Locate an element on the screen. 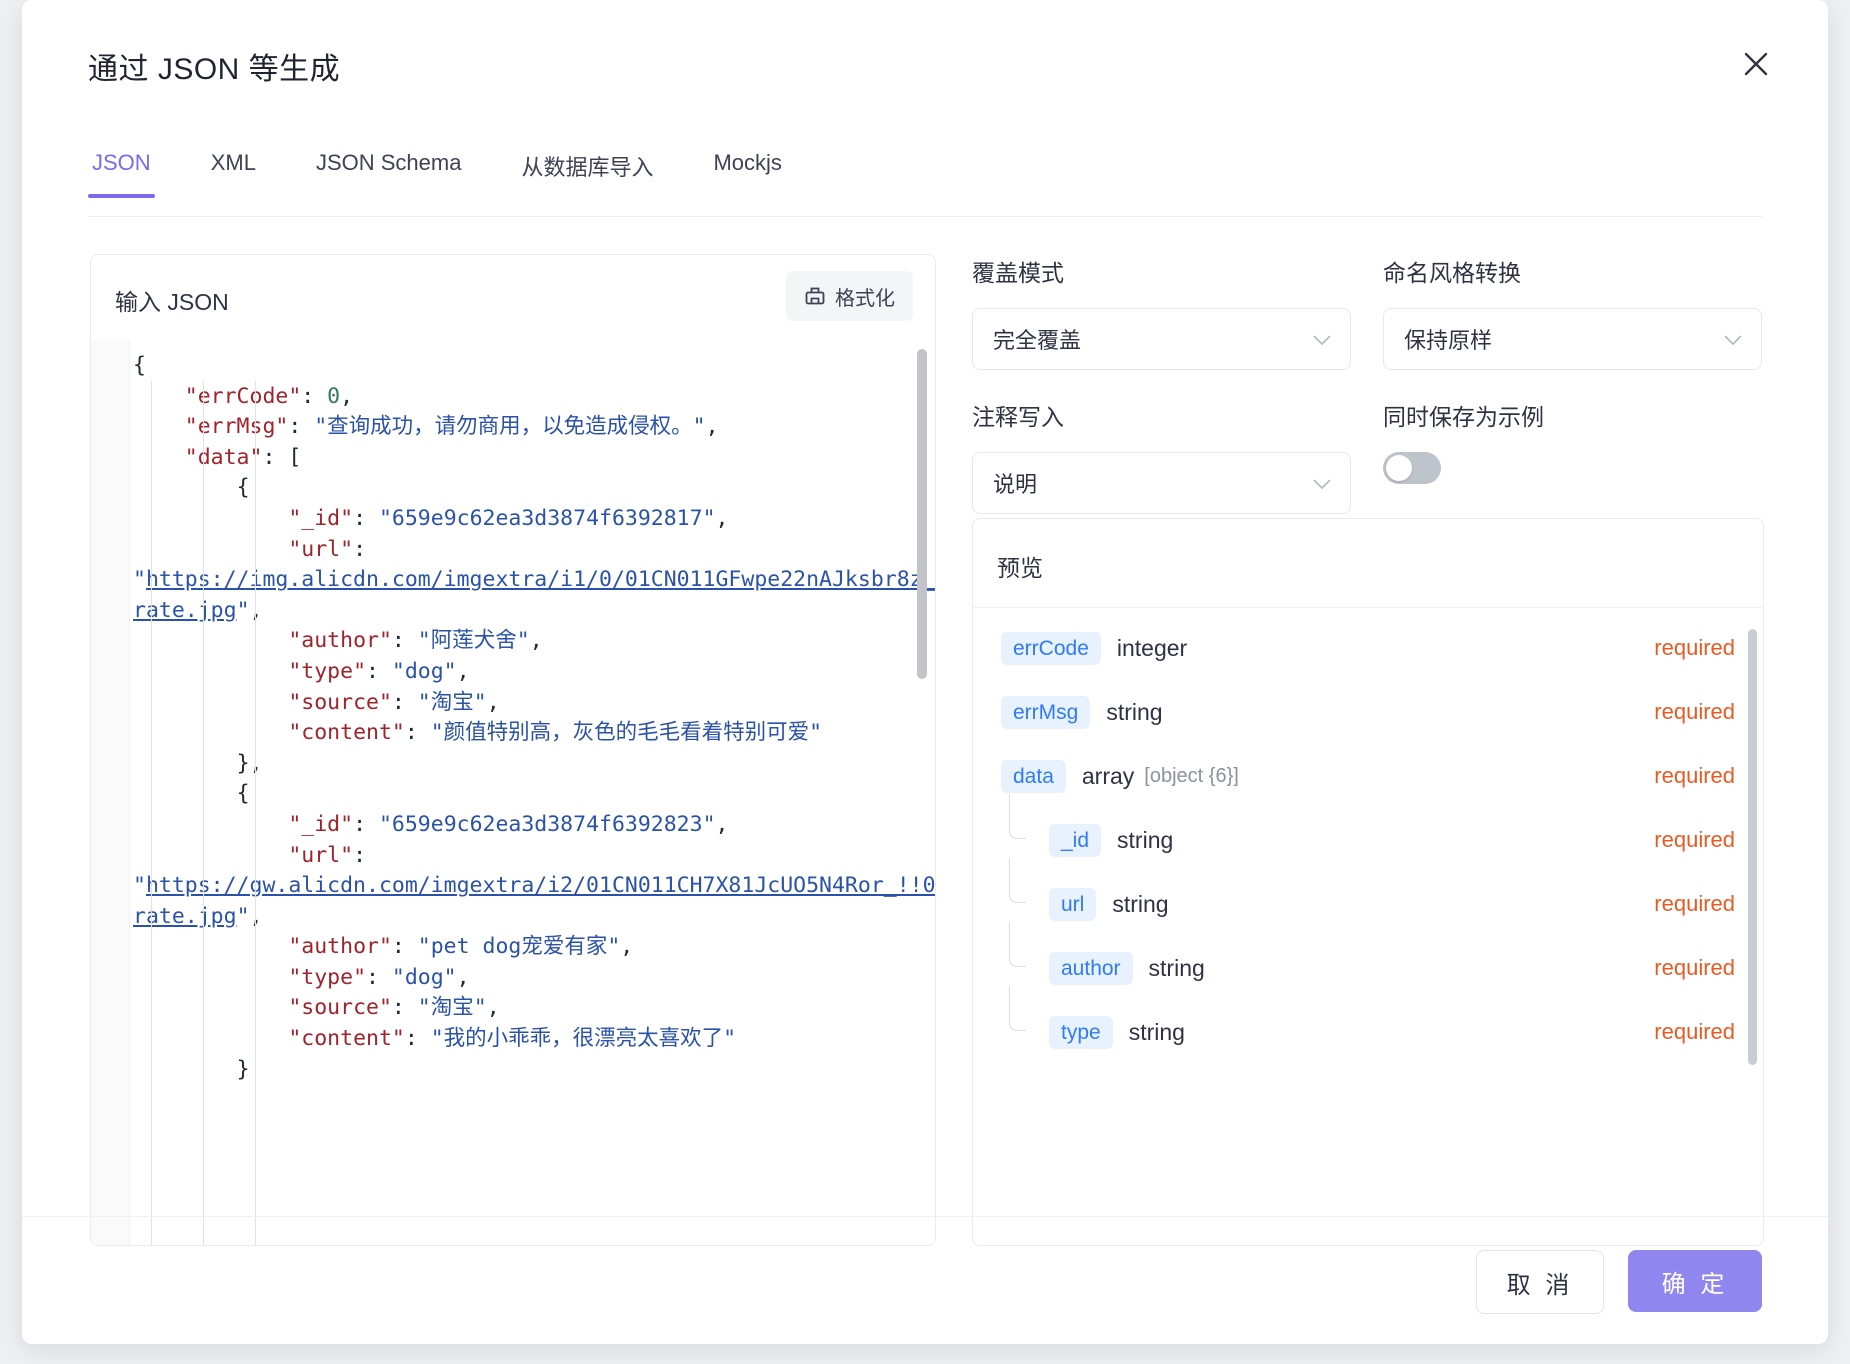 This screenshot has height=1364, width=1850. code-token: "content" is located at coordinates (346, 1039).